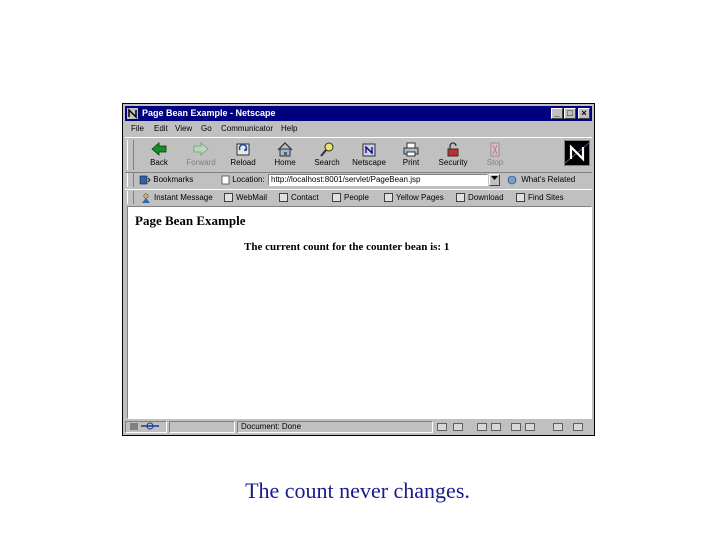  What do you see at coordinates (458, 427) in the screenshot?
I see `navigator-icon` at bounding box center [458, 427].